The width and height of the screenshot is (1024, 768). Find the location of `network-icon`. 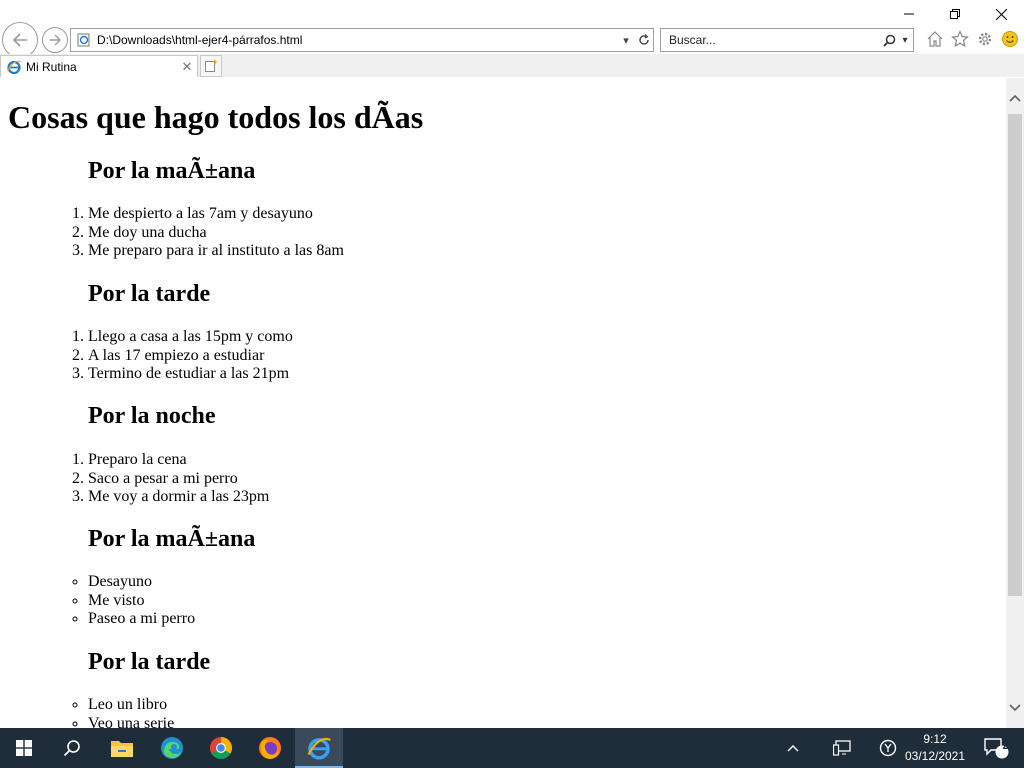

network-icon is located at coordinates (842, 748).